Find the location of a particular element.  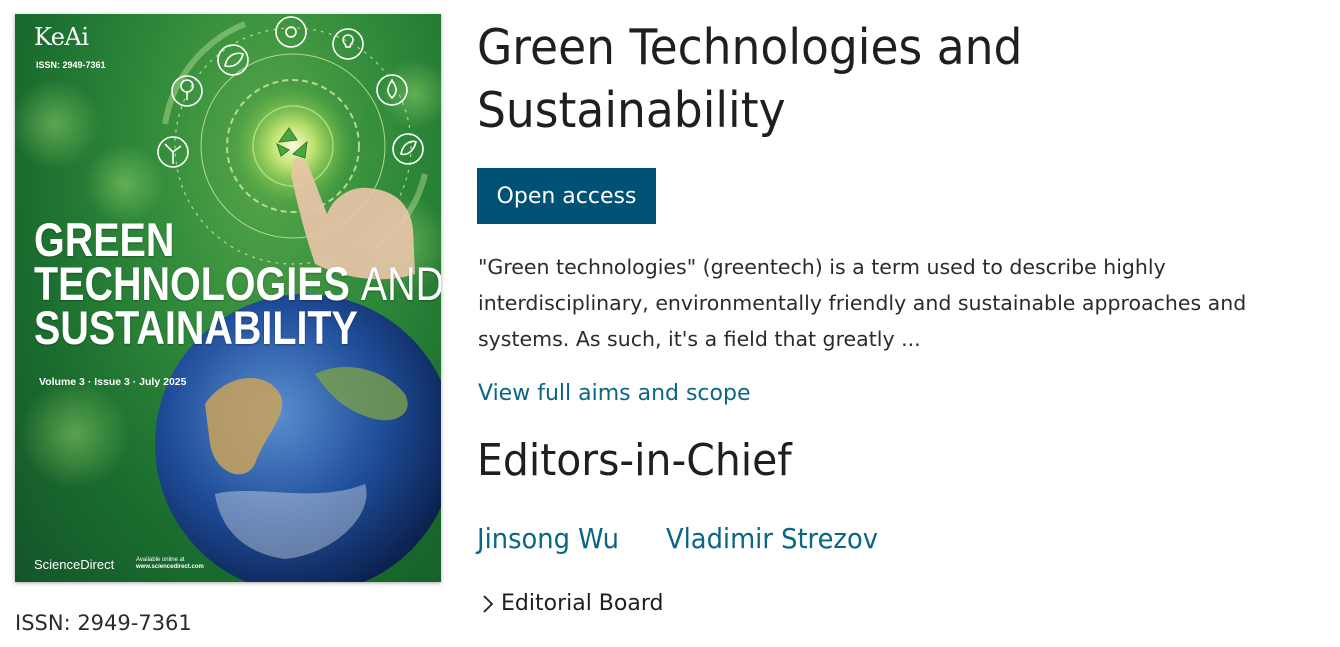

aims-scope-link: View full aims and scope is located at coordinates (614, 393).